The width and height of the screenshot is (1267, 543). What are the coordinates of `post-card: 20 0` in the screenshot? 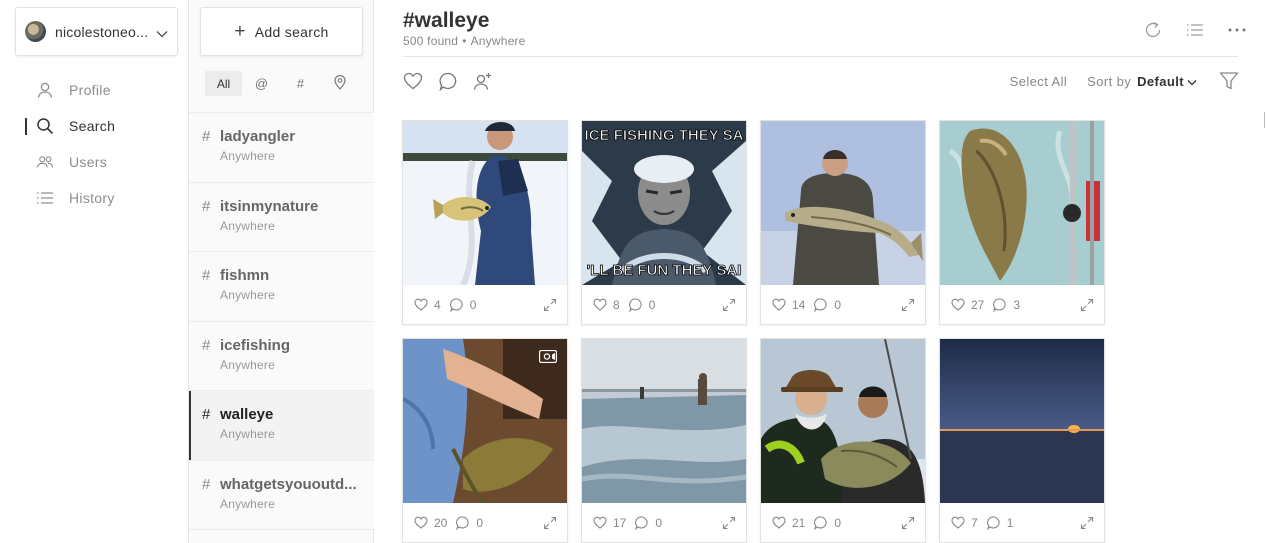 It's located at (485, 440).